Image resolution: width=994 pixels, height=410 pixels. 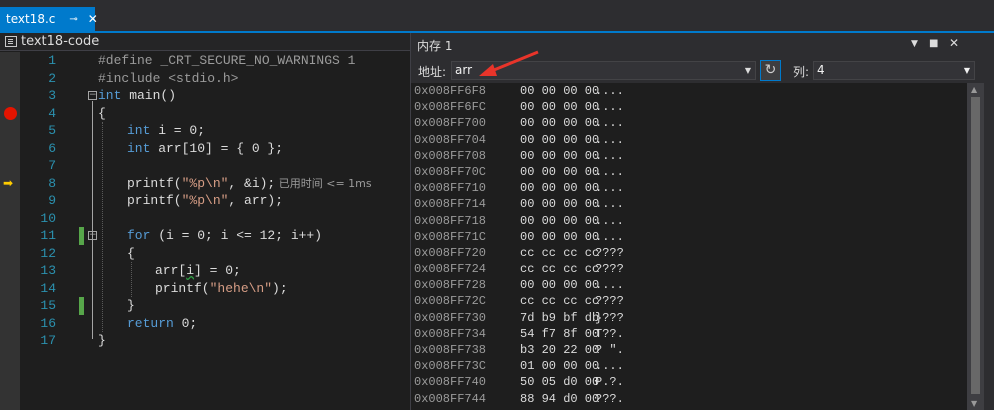 I want to click on collapse-for-icon: −, so click(x=92, y=235).